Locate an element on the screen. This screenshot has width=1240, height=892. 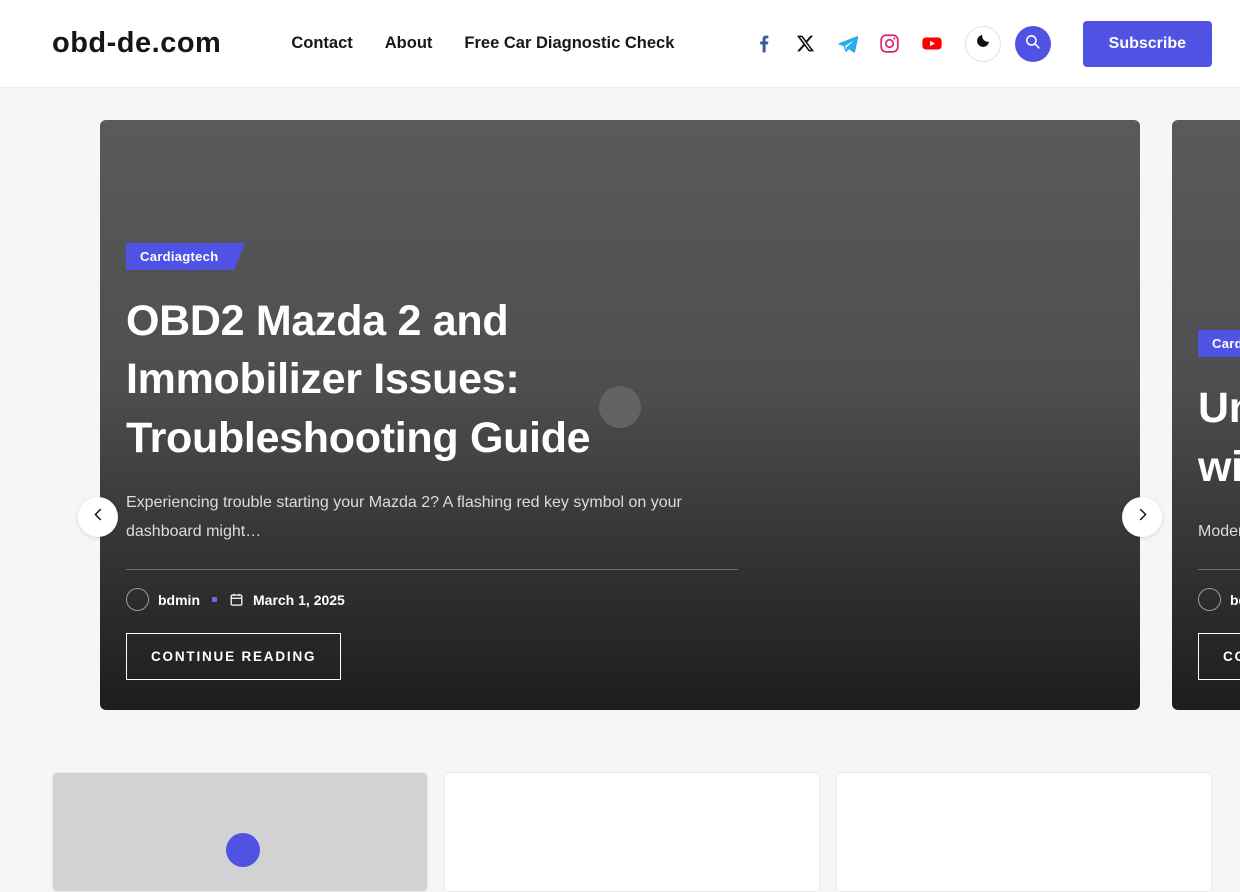
search-icon is located at coordinates (1032, 44).